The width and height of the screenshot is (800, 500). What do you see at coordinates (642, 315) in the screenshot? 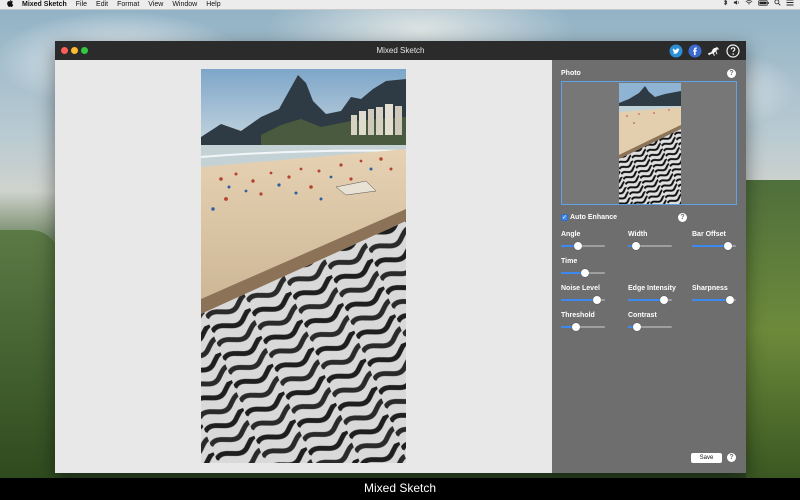
I see `contrast-label: Contrast` at bounding box center [642, 315].